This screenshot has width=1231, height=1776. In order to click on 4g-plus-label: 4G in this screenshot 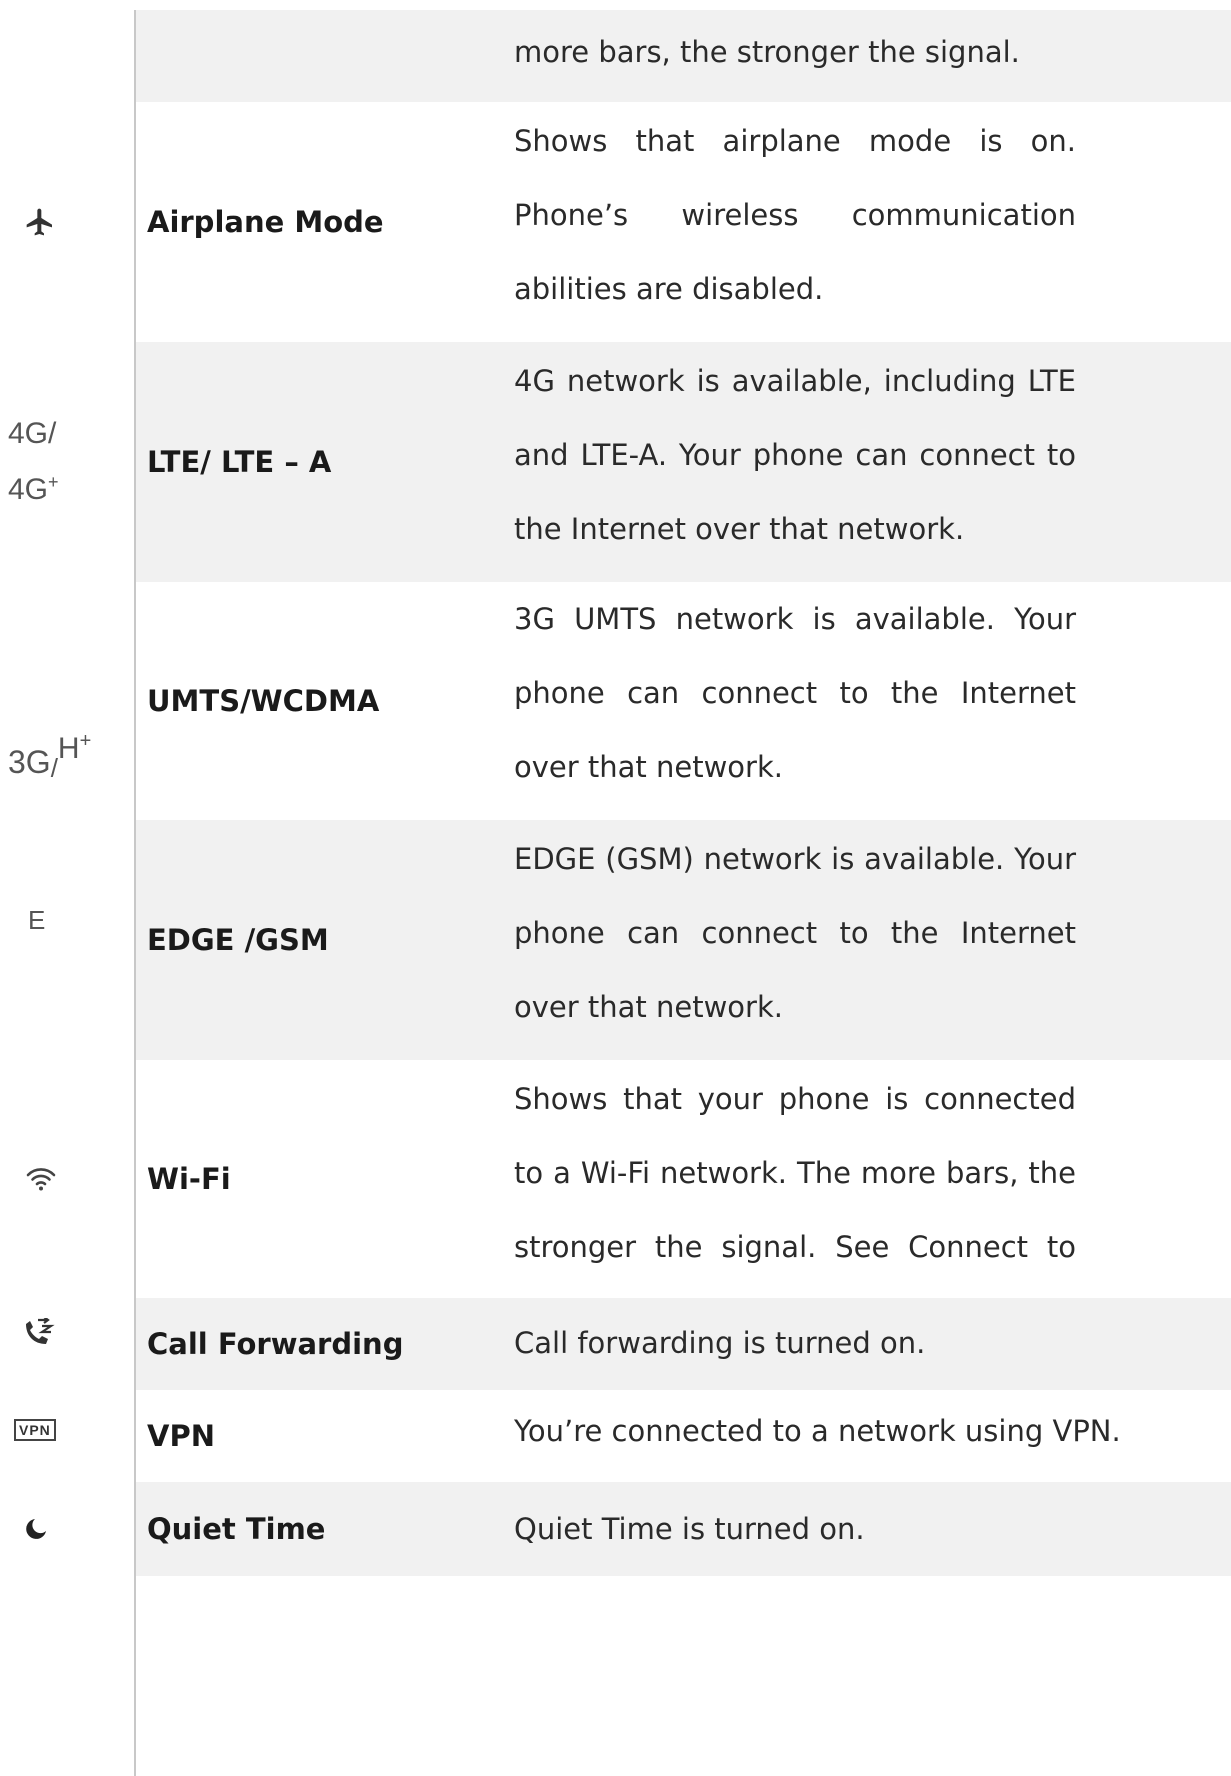, I will do `click(28, 489)`.